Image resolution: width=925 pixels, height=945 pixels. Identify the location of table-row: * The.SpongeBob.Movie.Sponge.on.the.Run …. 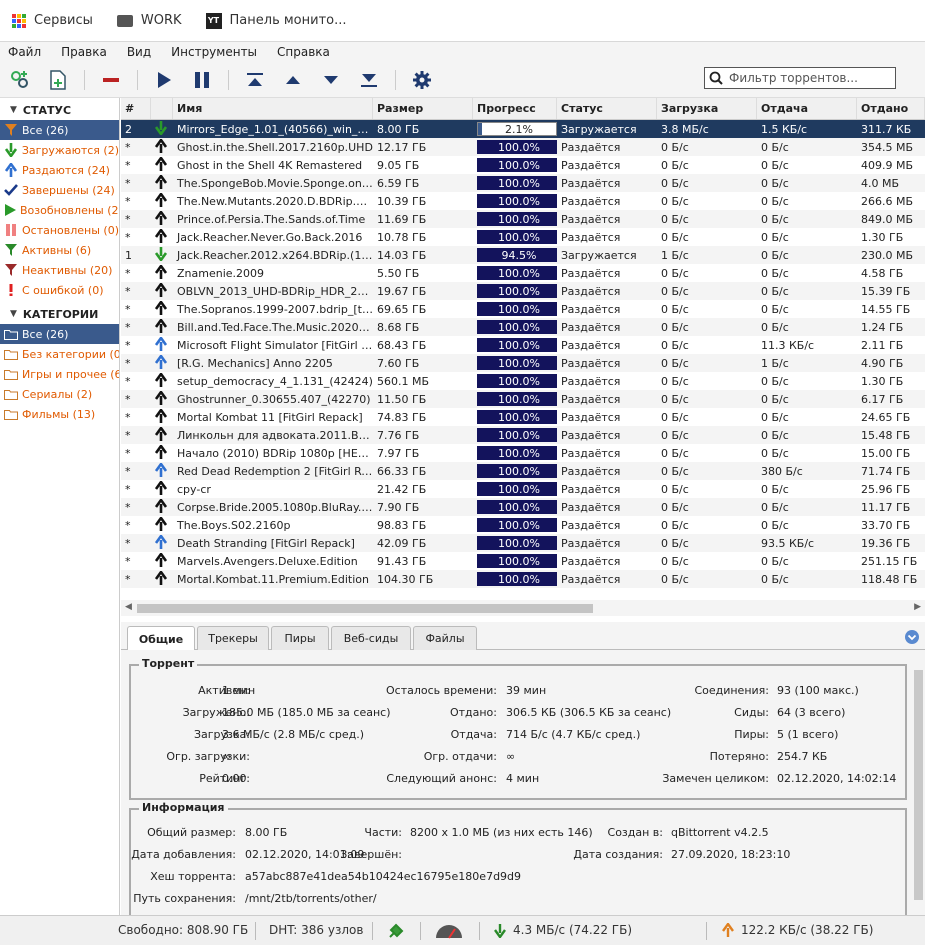
(523, 183).